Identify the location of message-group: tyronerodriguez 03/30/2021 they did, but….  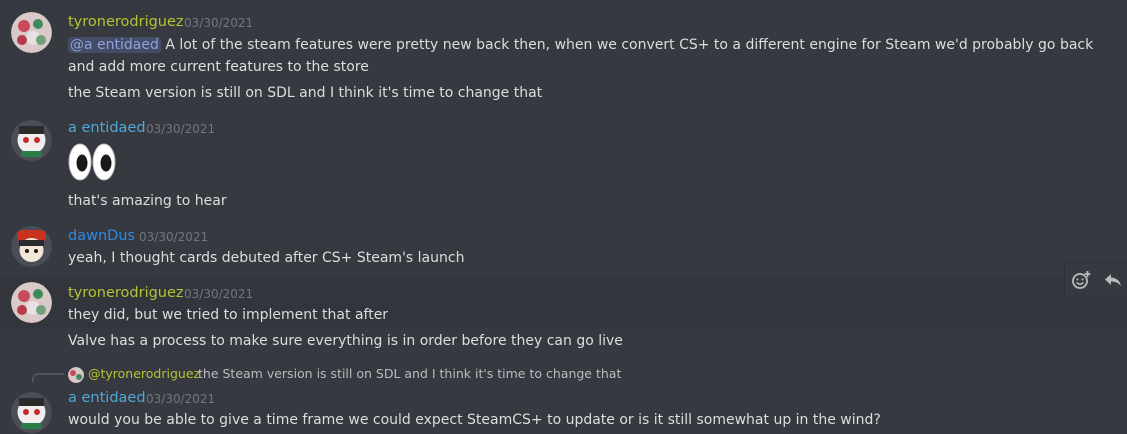
(563, 303).